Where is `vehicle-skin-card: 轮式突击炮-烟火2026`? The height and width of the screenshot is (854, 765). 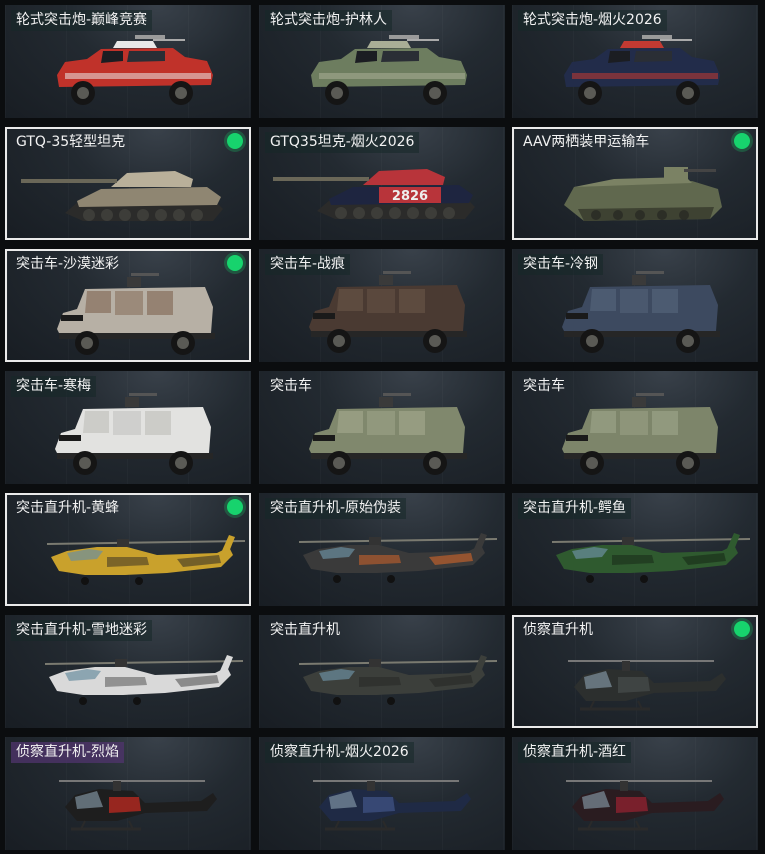
vehicle-skin-card: 轮式突击炮-烟火2026 is located at coordinates (635, 61).